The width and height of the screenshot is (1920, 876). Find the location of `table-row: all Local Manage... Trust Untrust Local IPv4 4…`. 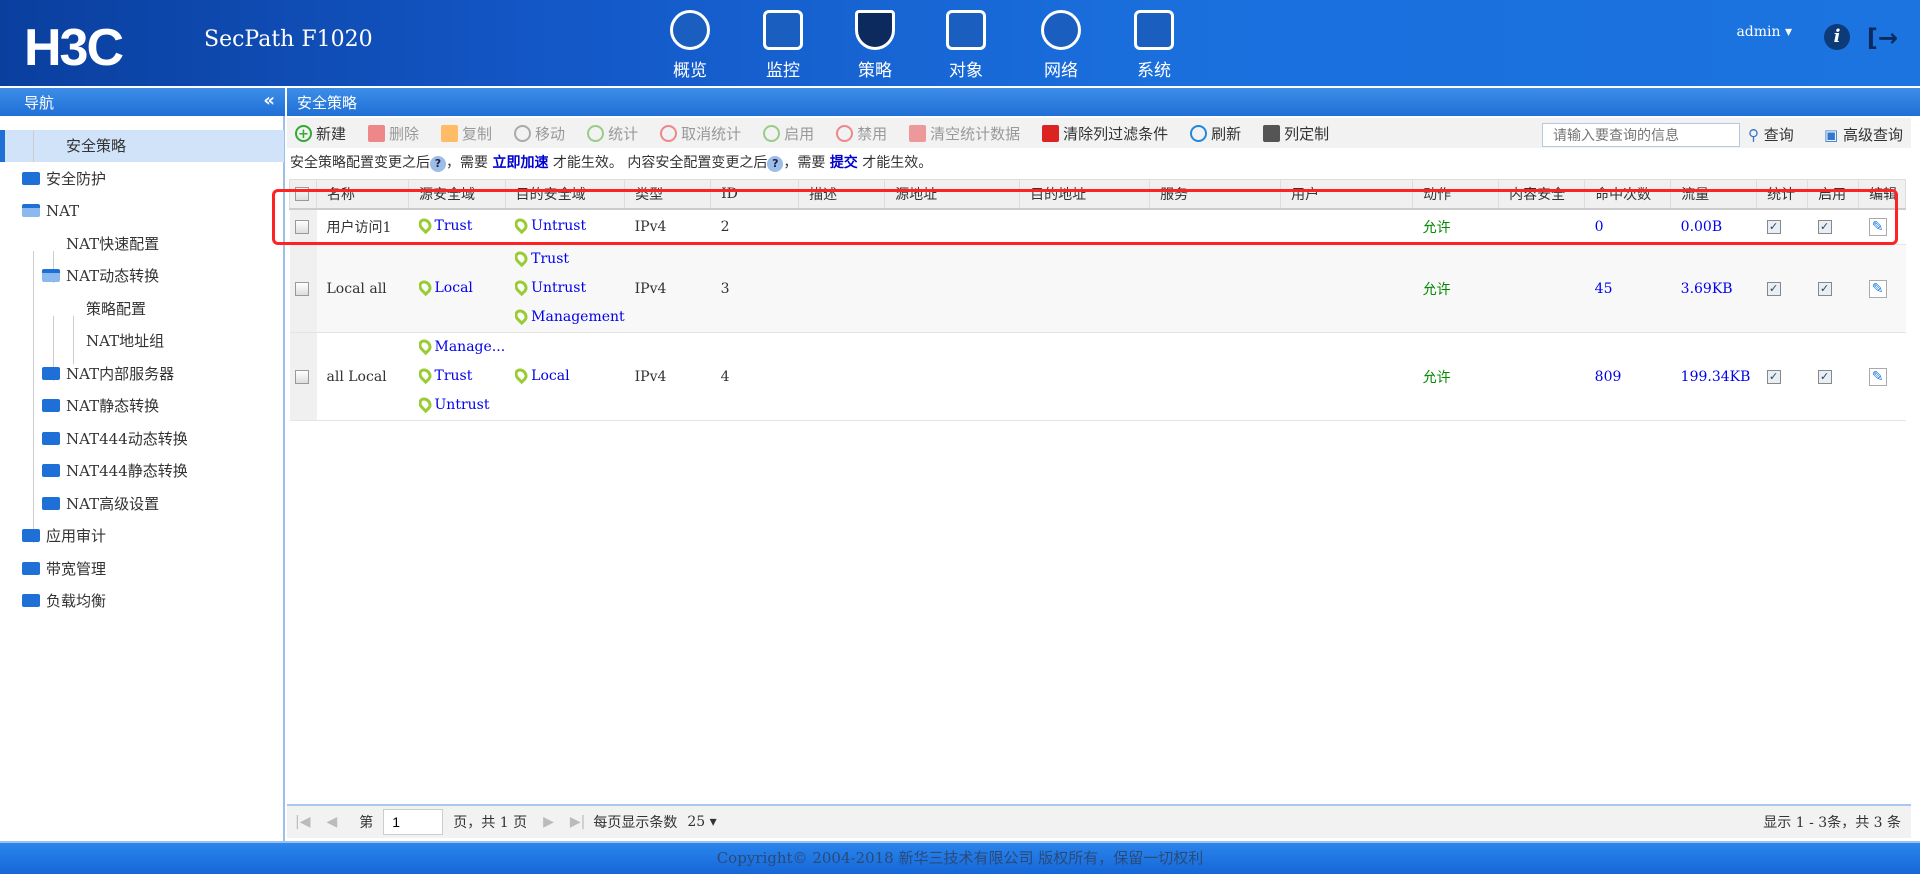

table-row: all Local Manage... Trust Untrust Local IPv4 4… is located at coordinates (1097, 376).